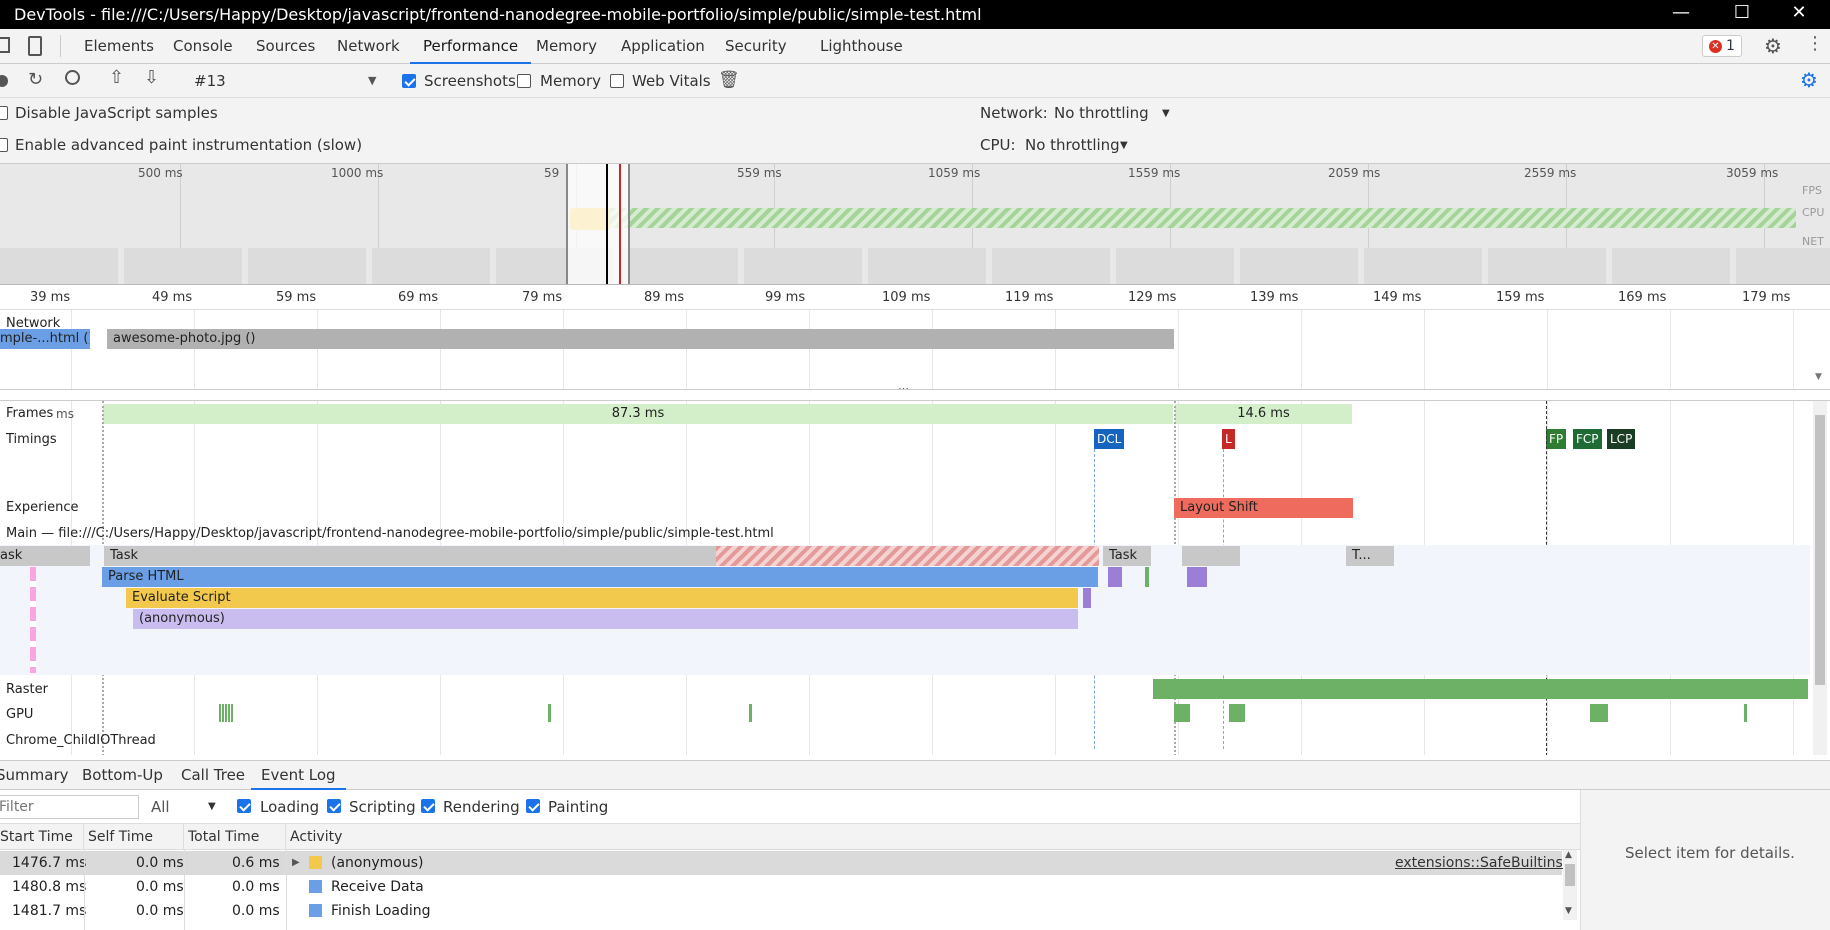 Image resolution: width=1830 pixels, height=930 pixels. I want to click on row-activity: (anonymous), so click(377, 863).